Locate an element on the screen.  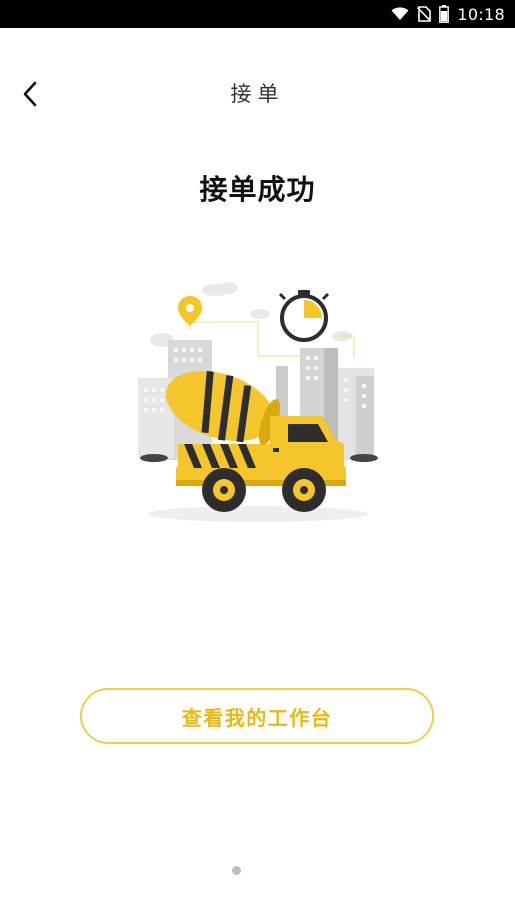
no-sim-icon is located at coordinates (424, 14).